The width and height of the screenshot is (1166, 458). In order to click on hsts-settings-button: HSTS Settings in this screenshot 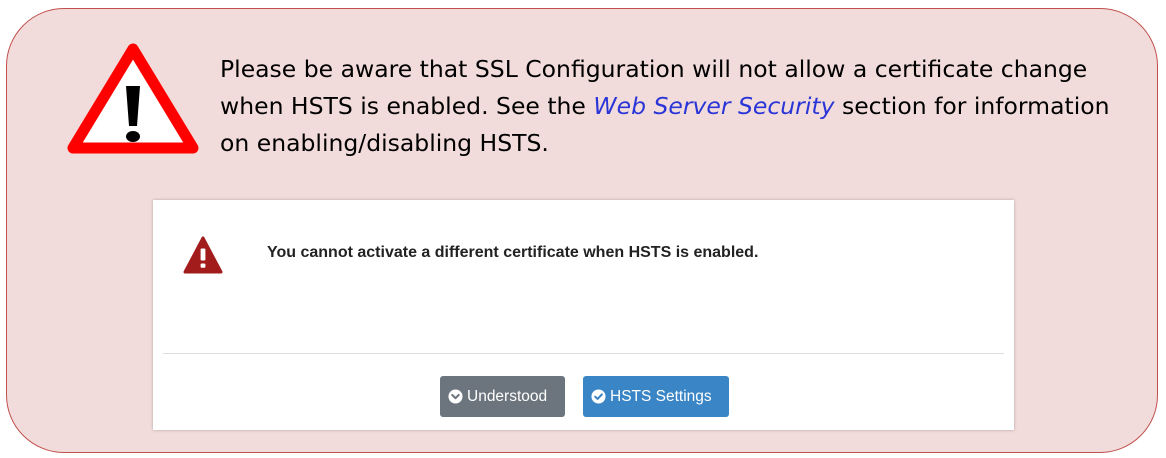, I will do `click(656, 396)`.